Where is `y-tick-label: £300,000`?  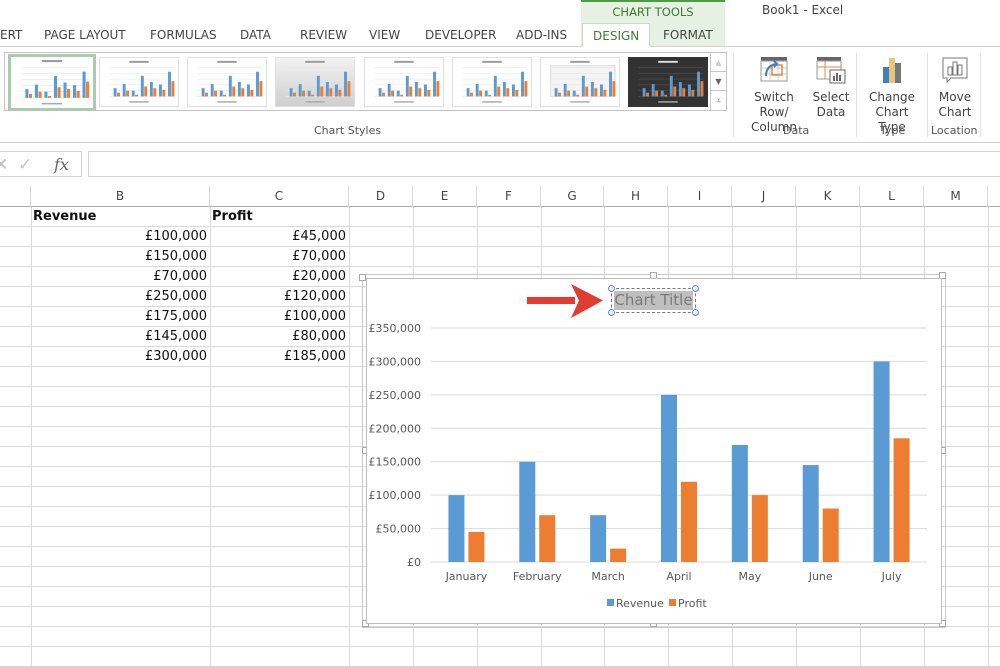
y-tick-label: £300,000 is located at coordinates (395, 361).